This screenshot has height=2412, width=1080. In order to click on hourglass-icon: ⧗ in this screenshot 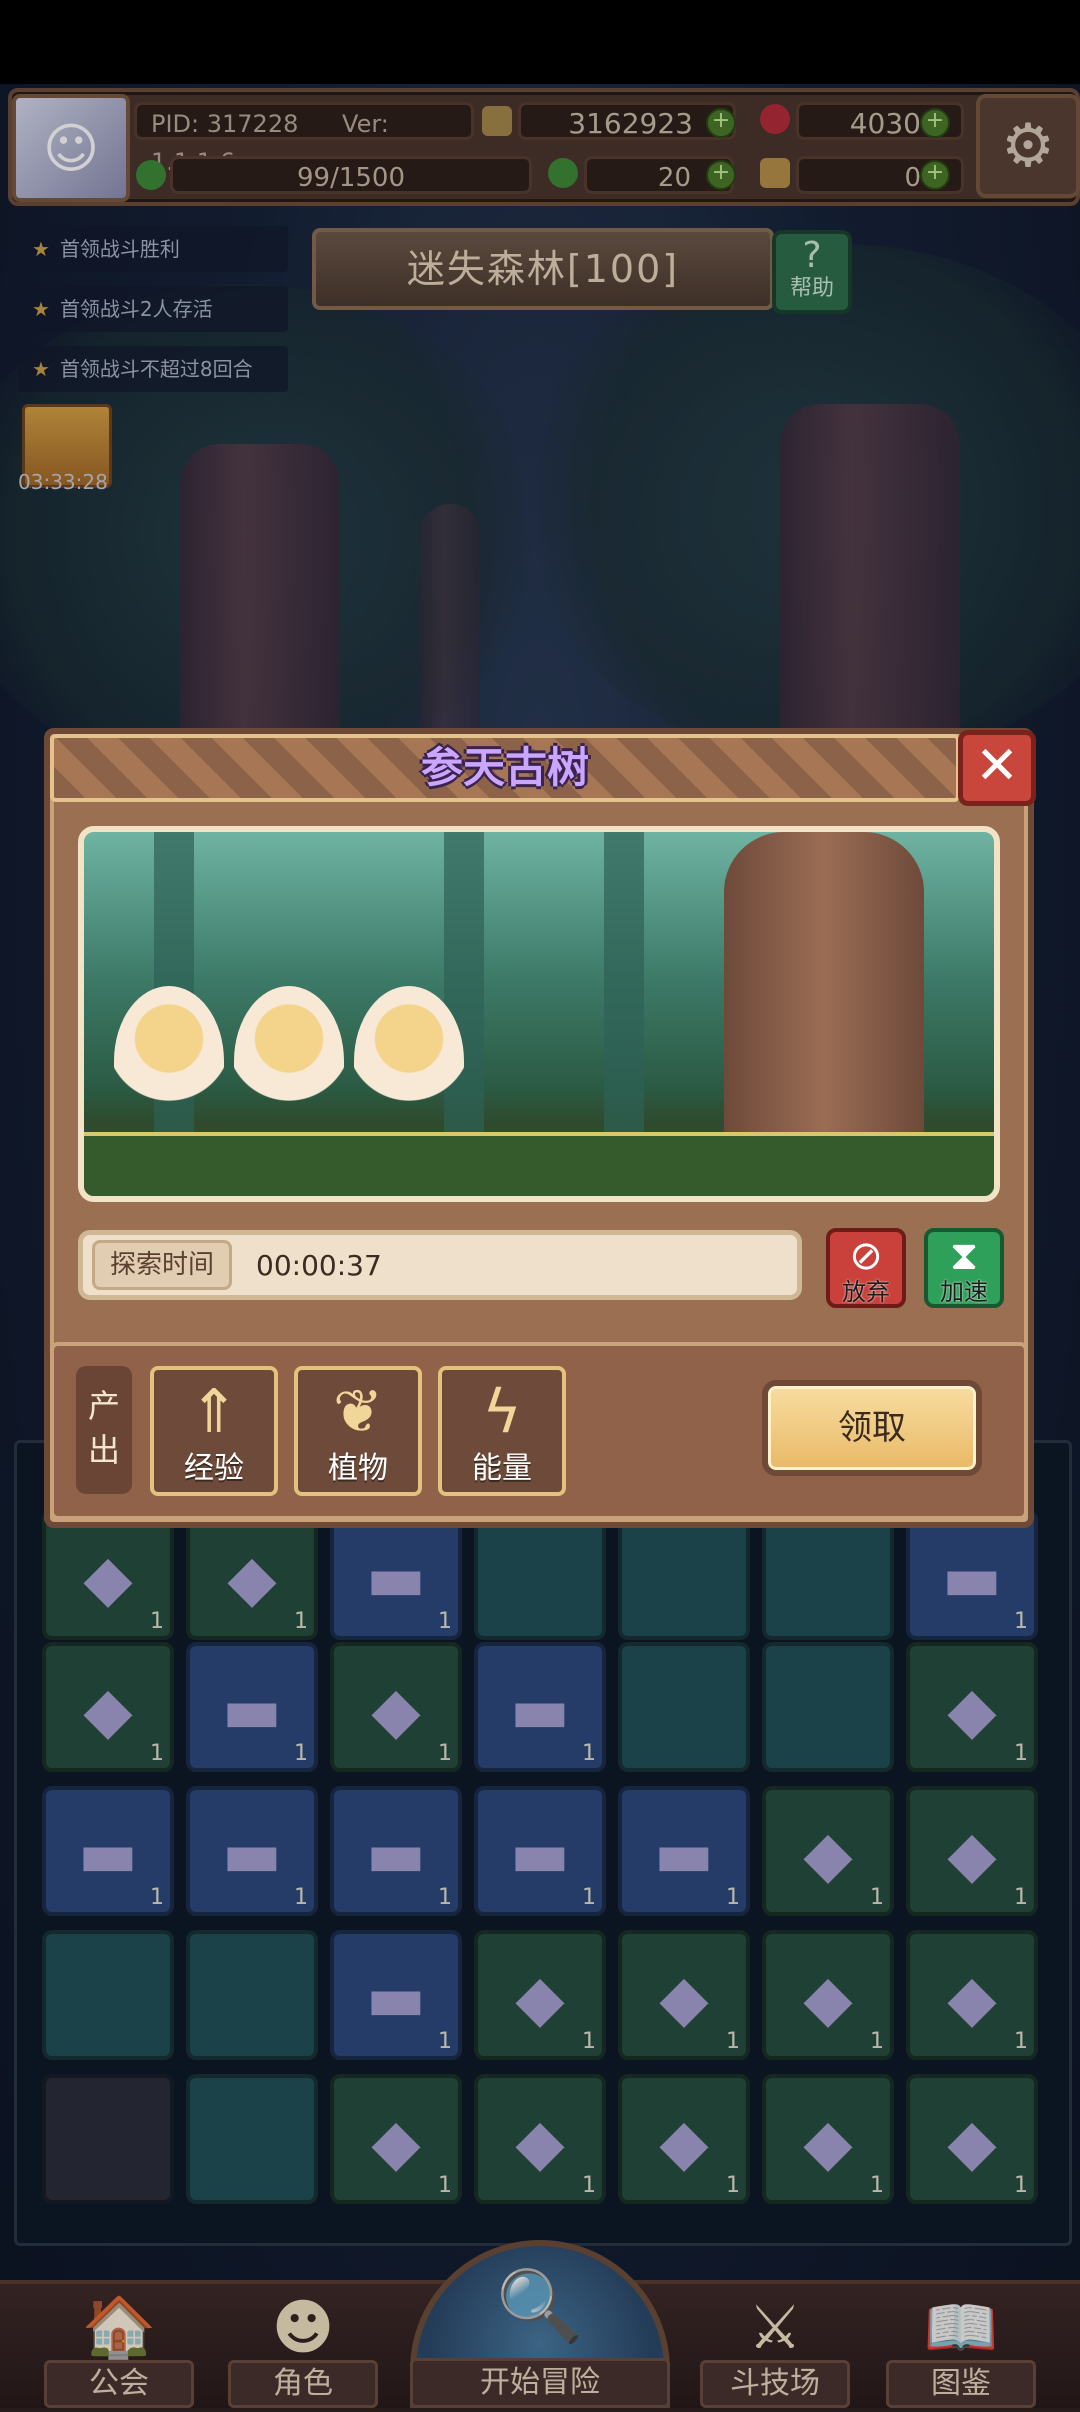, I will do `click(964, 1256)`.